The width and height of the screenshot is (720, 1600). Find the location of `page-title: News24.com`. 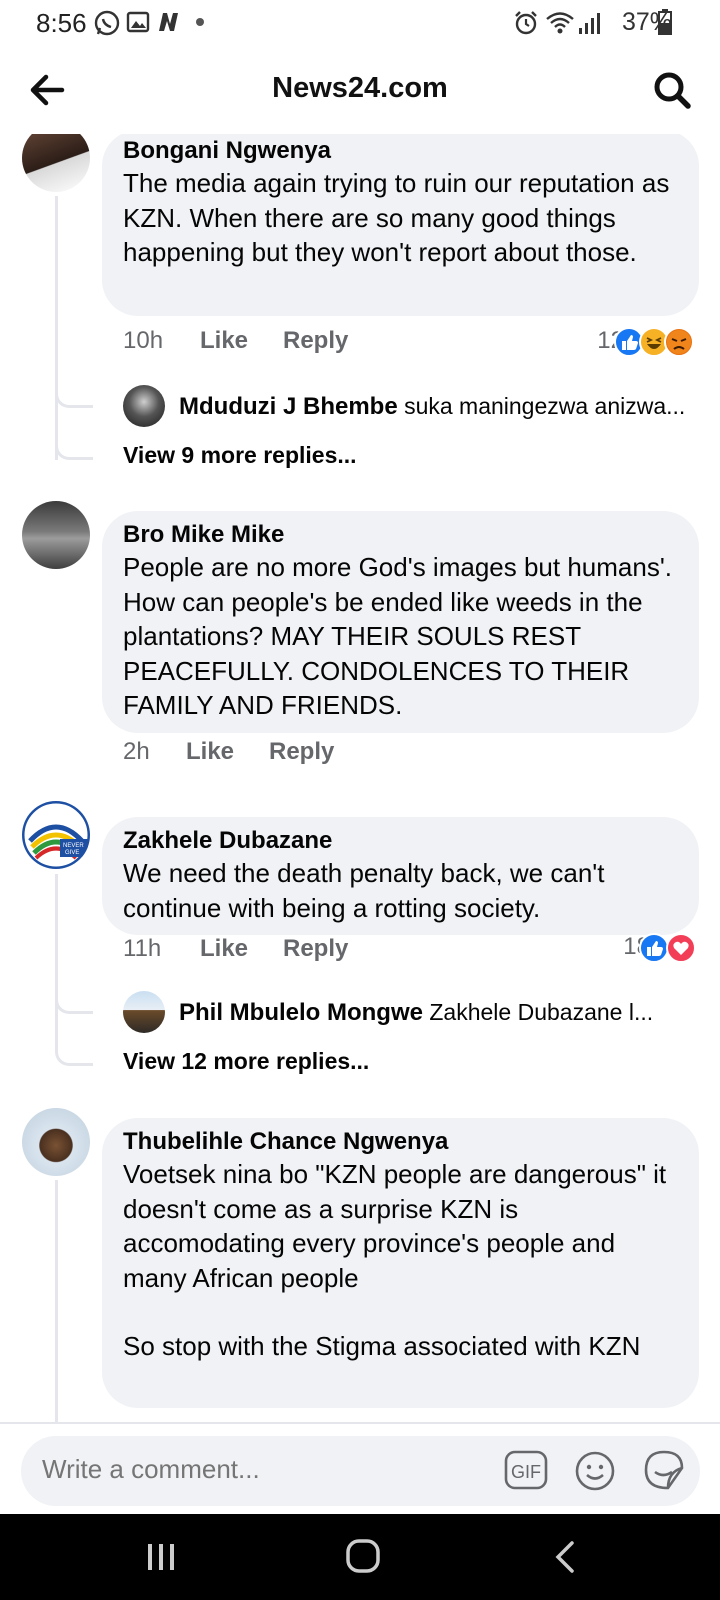

page-title: News24.com is located at coordinates (360, 88).